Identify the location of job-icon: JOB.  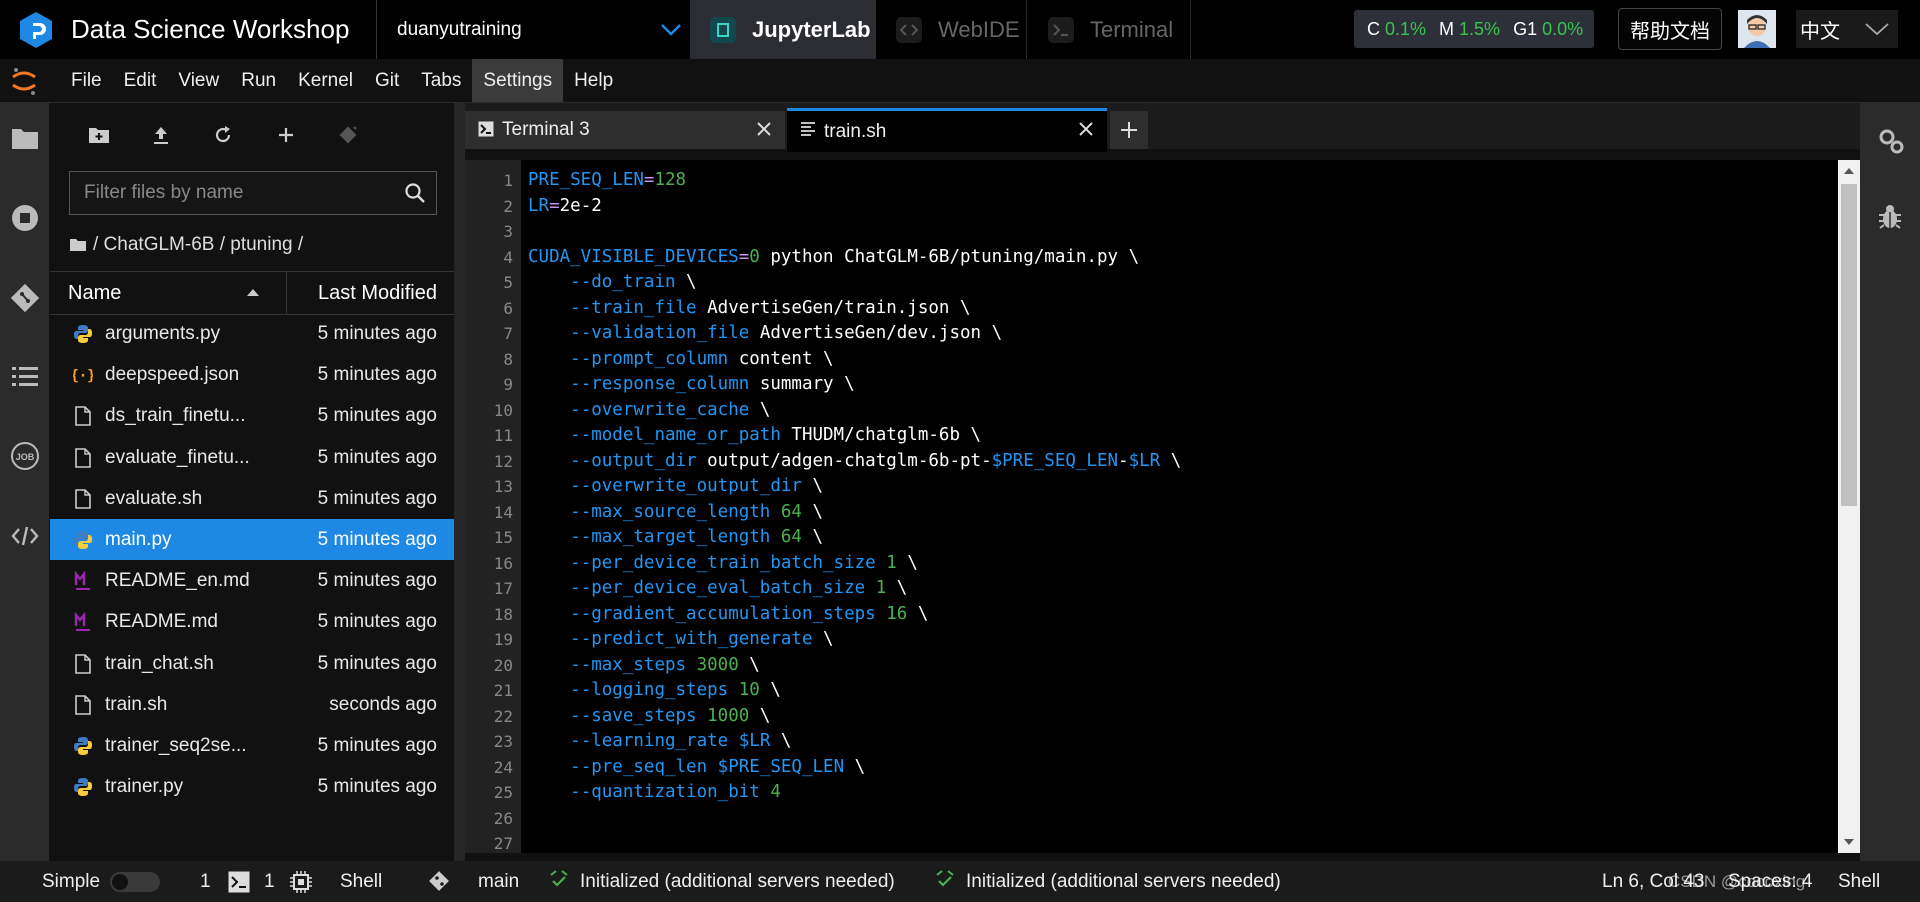
(25, 456).